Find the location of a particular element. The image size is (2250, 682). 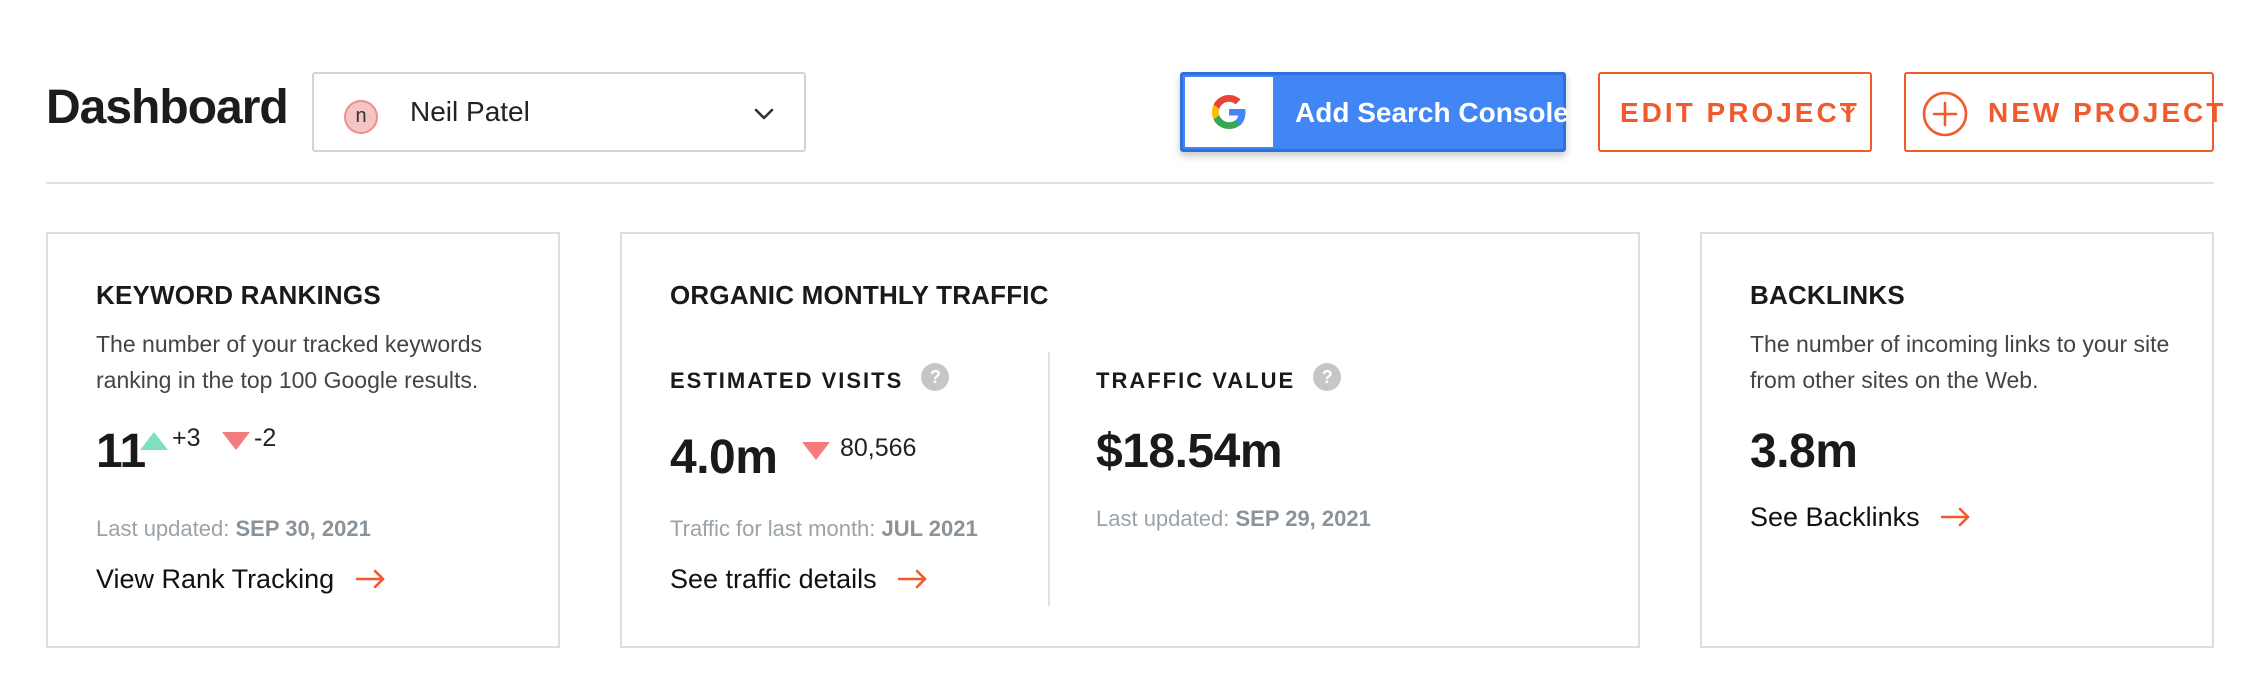

header-divider is located at coordinates (1130, 183).